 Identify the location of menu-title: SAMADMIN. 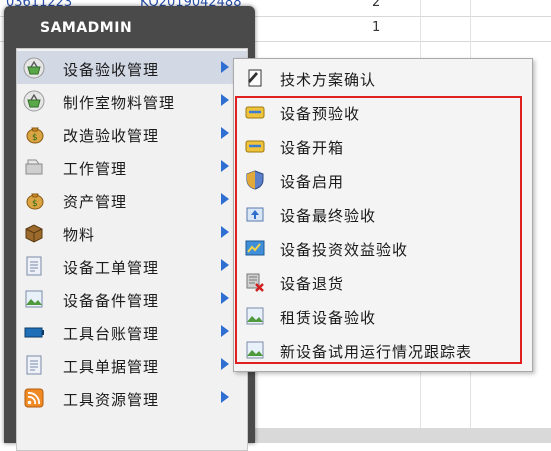
(86, 28).